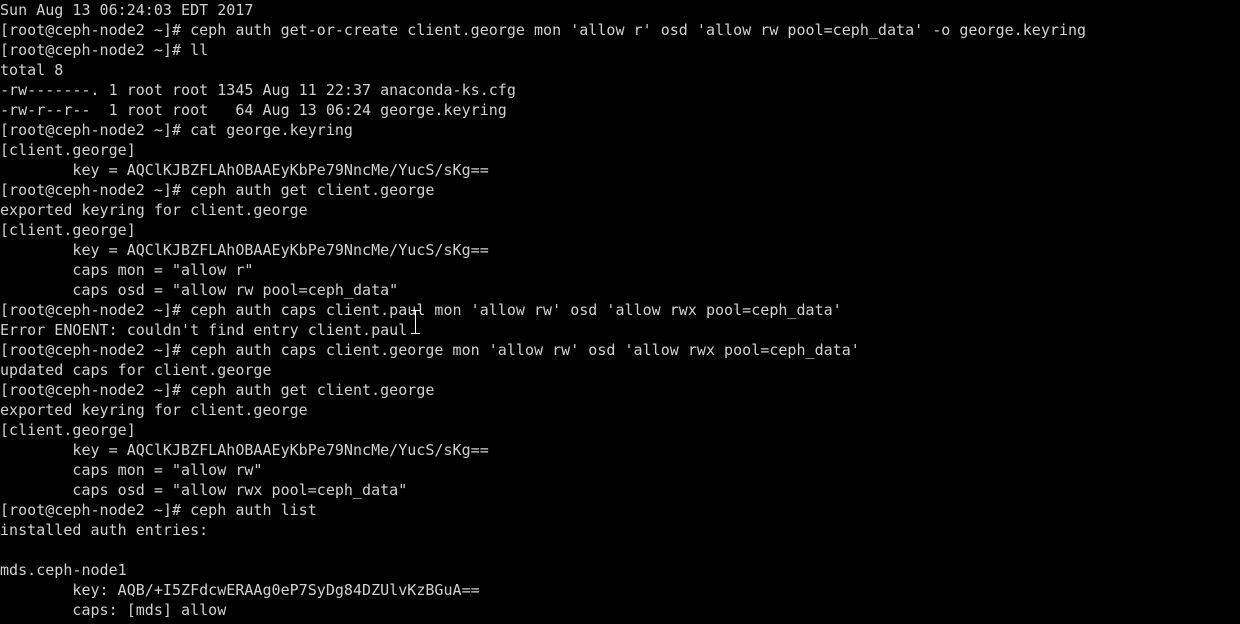  Describe the element at coordinates (104, 530) in the screenshot. I see `terminal-line: installed auth entries:` at that location.